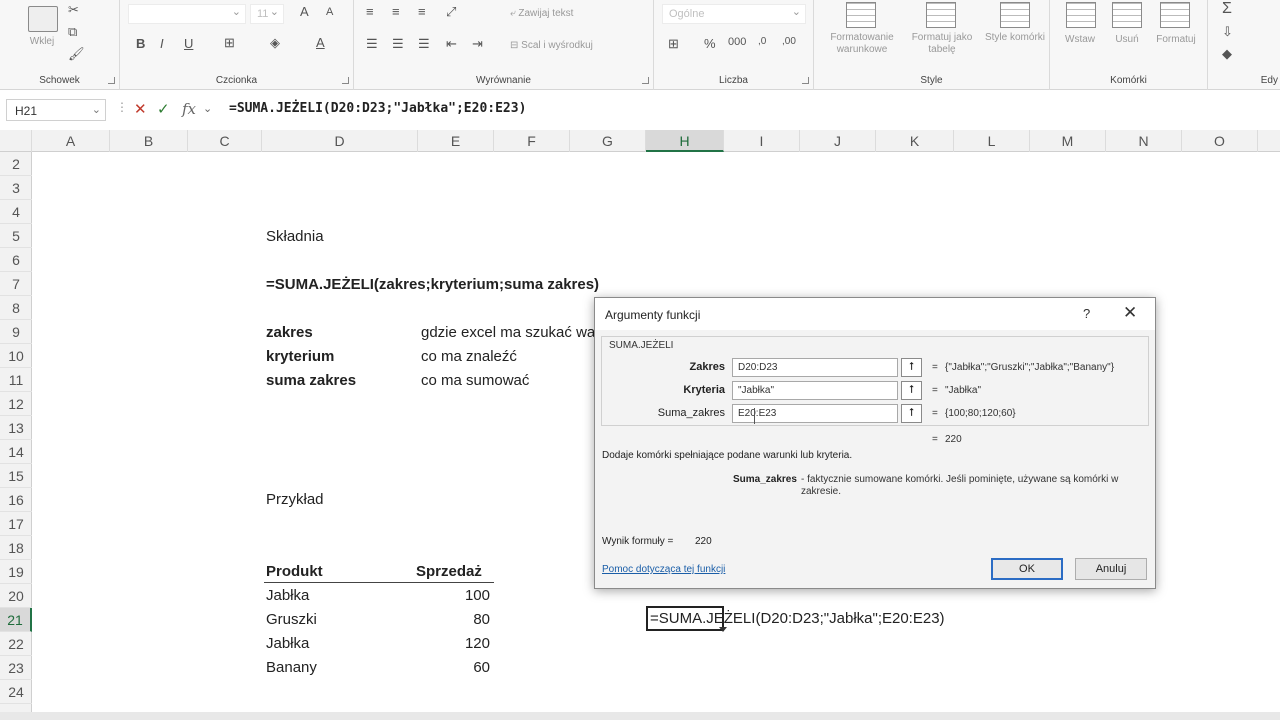 Image resolution: width=1280 pixels, height=720 pixels. Describe the element at coordinates (734, 14) in the screenshot. I see `number-format-dropdown: Ogólne` at that location.